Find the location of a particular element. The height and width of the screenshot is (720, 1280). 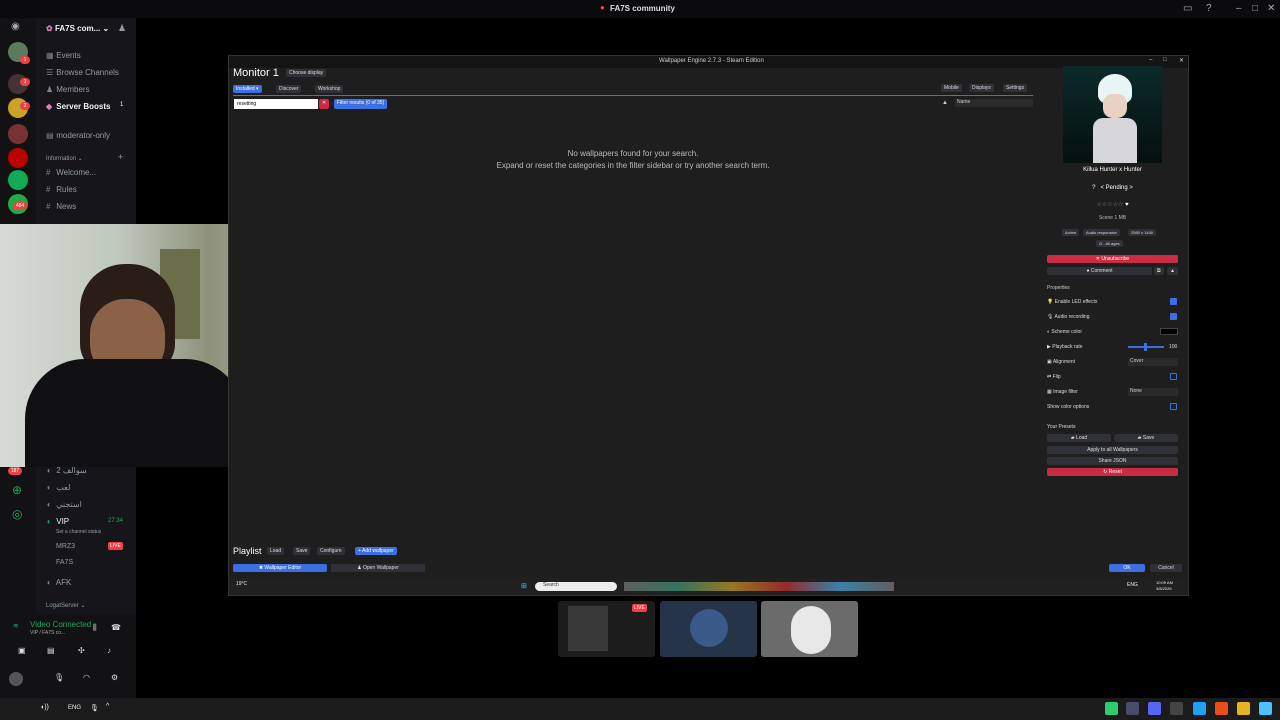

warning-icon: ▲ is located at coordinates (1172, 271).